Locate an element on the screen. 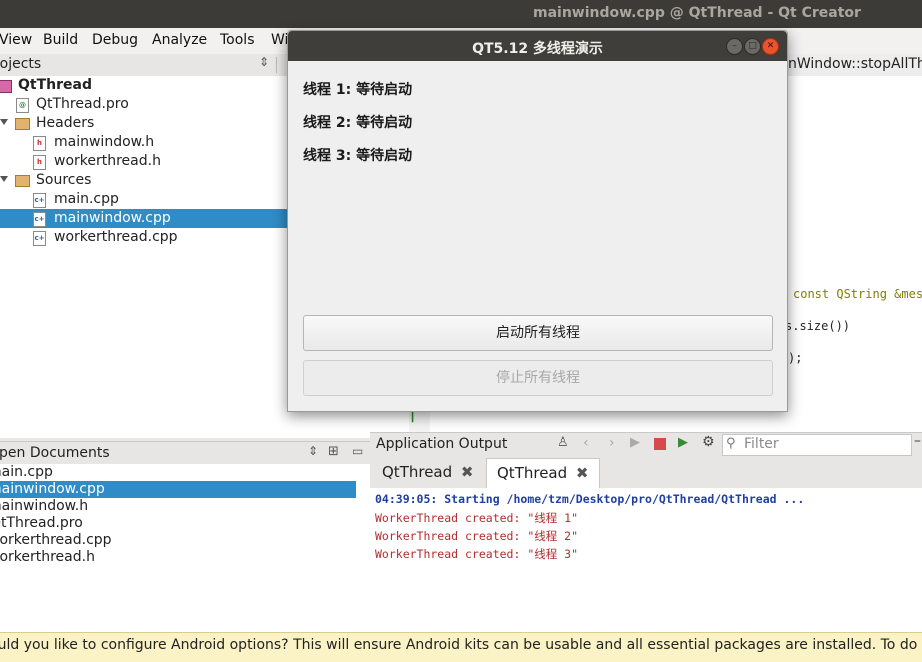 This screenshot has height=662, width=922. maximize-icon: □ is located at coordinates (752, 46).